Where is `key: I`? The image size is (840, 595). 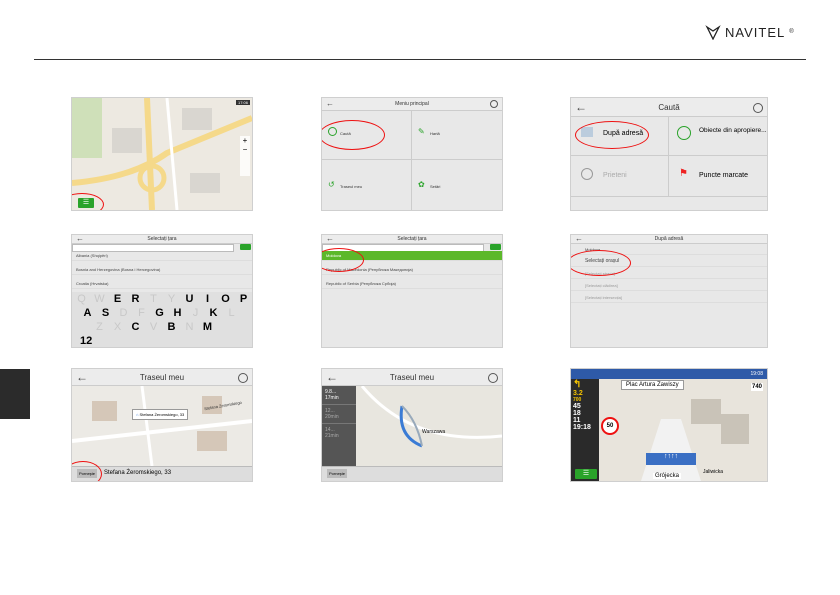
key: I is located at coordinates (207, 299).